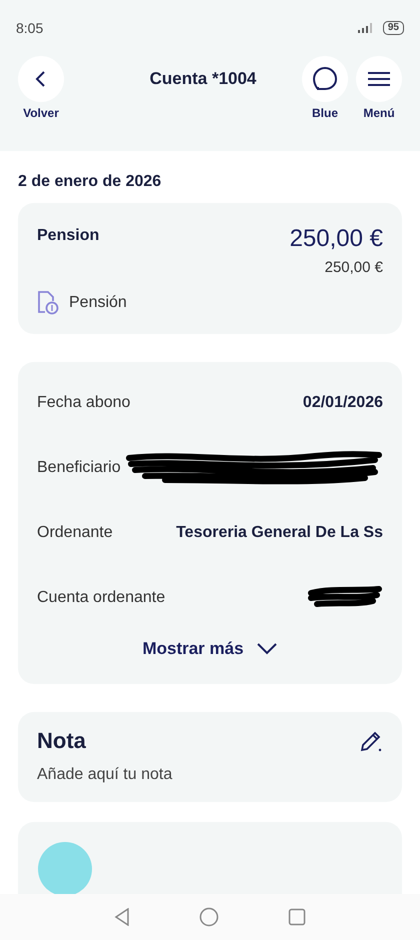  Describe the element at coordinates (68, 236) in the screenshot. I see `transaction-title: Pension` at that location.